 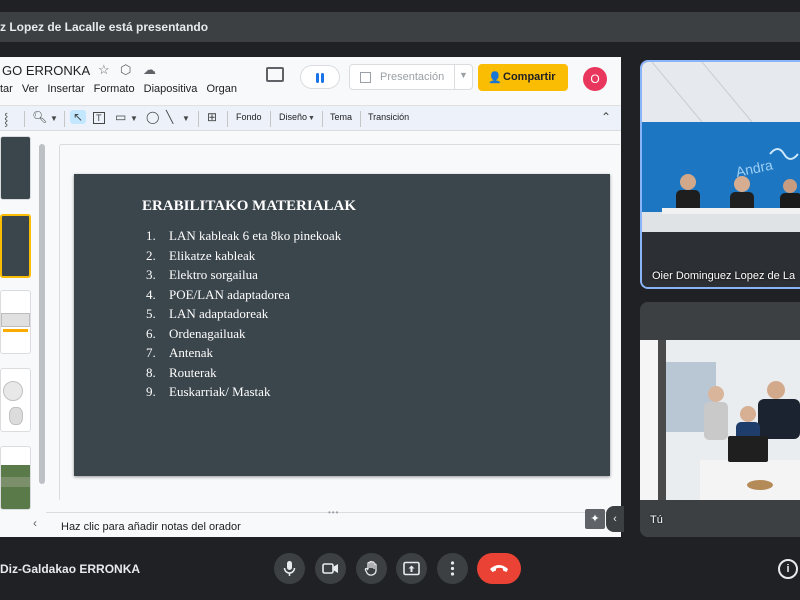 What do you see at coordinates (333, 512) in the screenshot?
I see `notes-resize-handle: •••` at bounding box center [333, 512].